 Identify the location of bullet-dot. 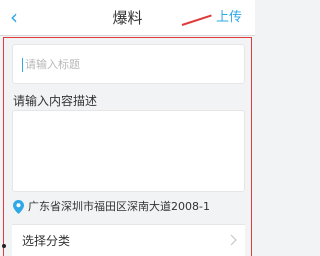
(4, 246).